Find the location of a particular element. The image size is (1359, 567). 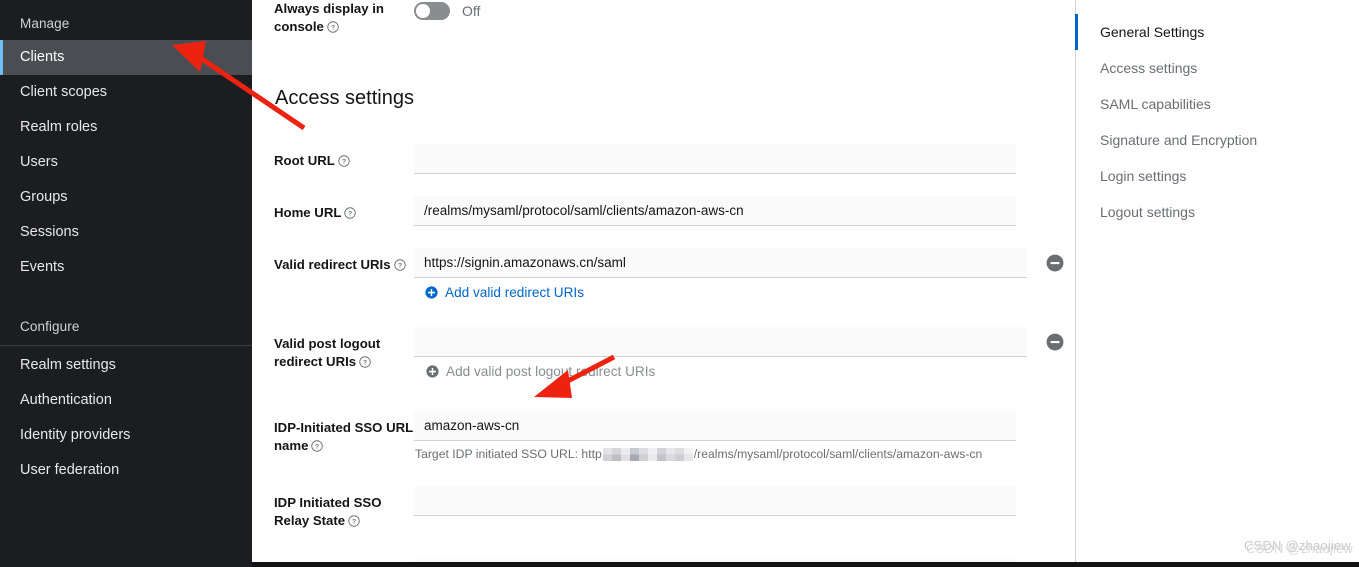

sidebar-item-realm-settings: Realm settings is located at coordinates (126, 365).